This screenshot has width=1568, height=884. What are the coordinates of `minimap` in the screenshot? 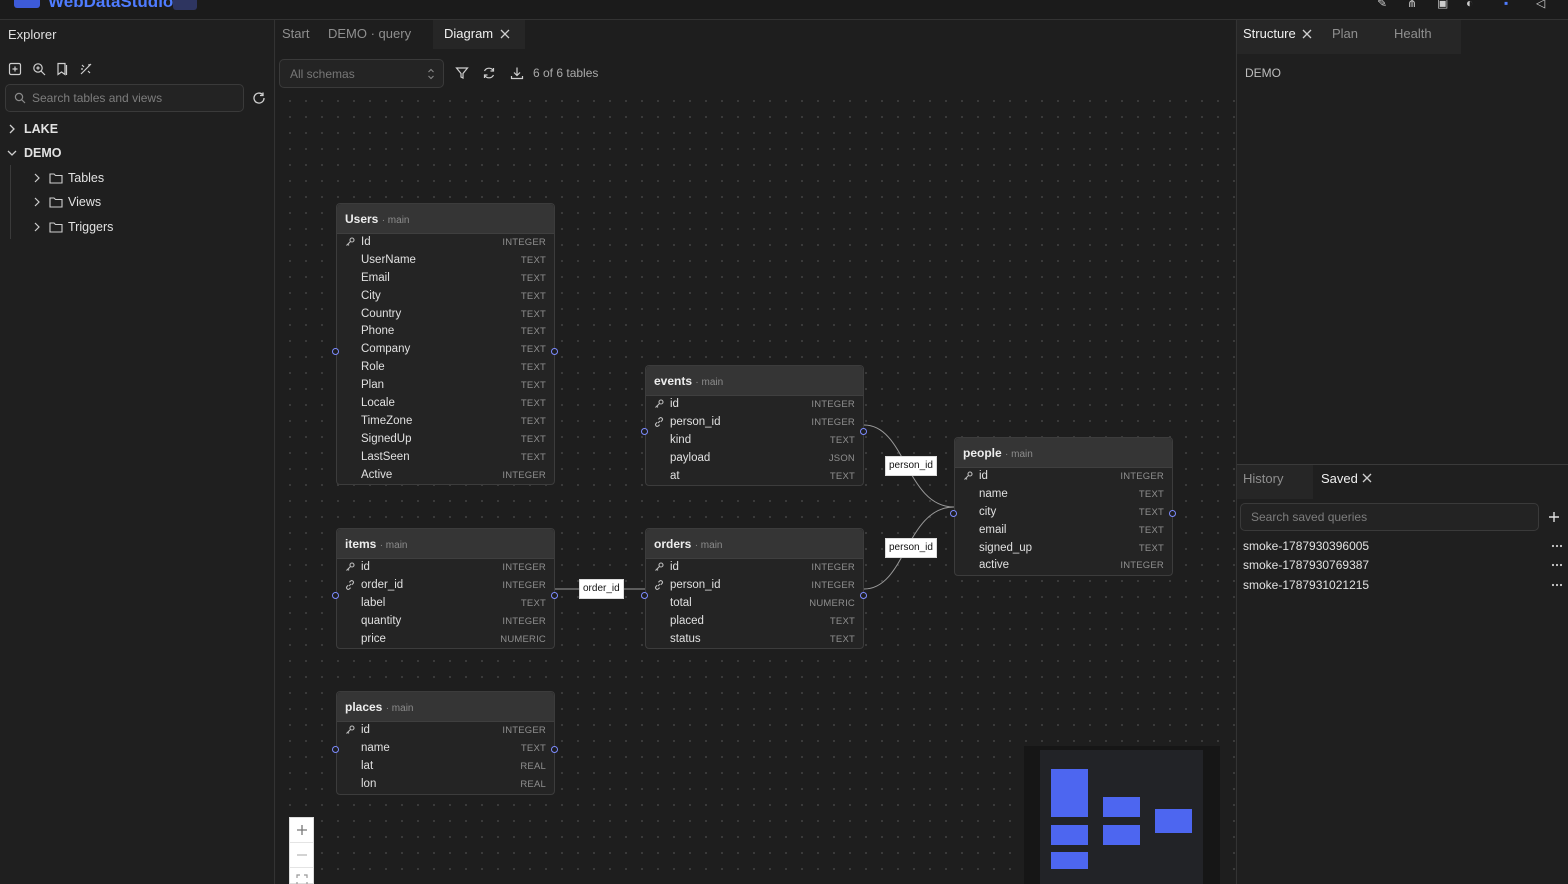 It's located at (1122, 815).